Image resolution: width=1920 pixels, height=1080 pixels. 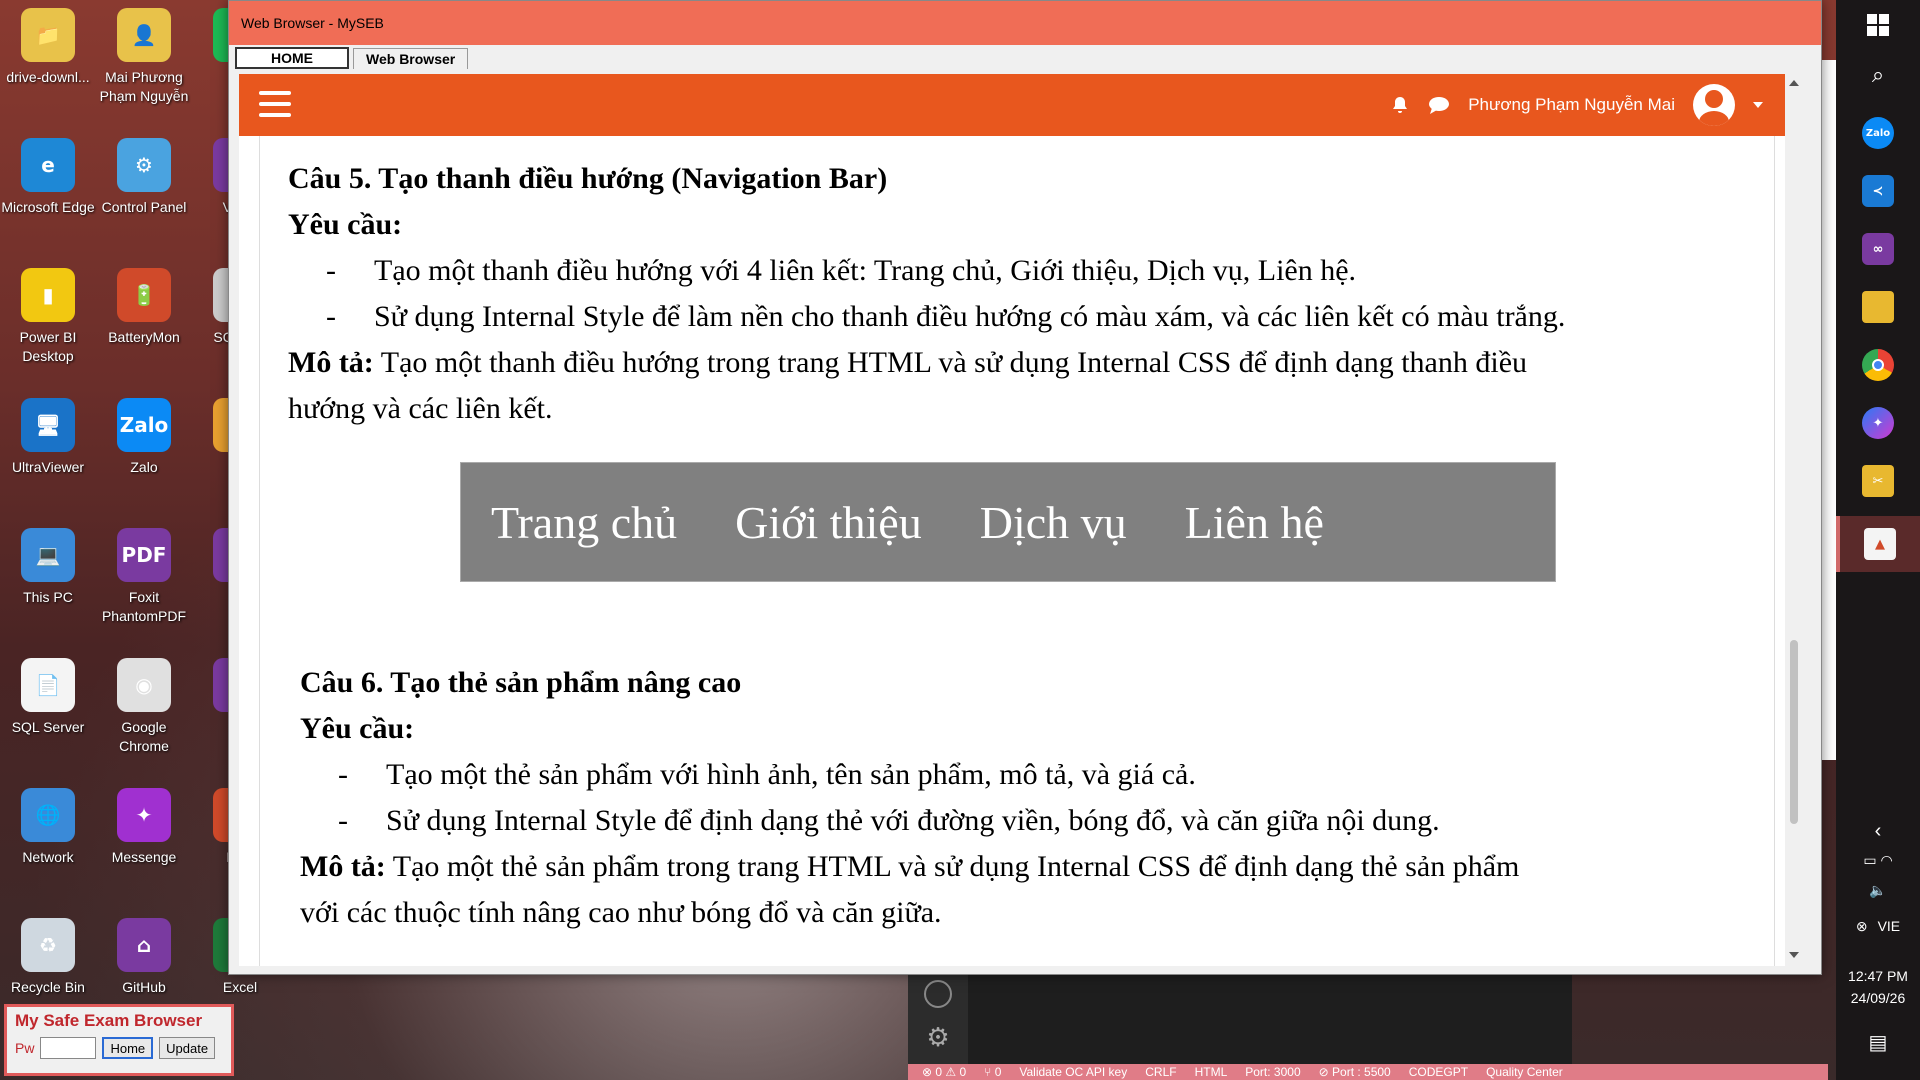 I want to click on account-icon, so click(x=938, y=994).